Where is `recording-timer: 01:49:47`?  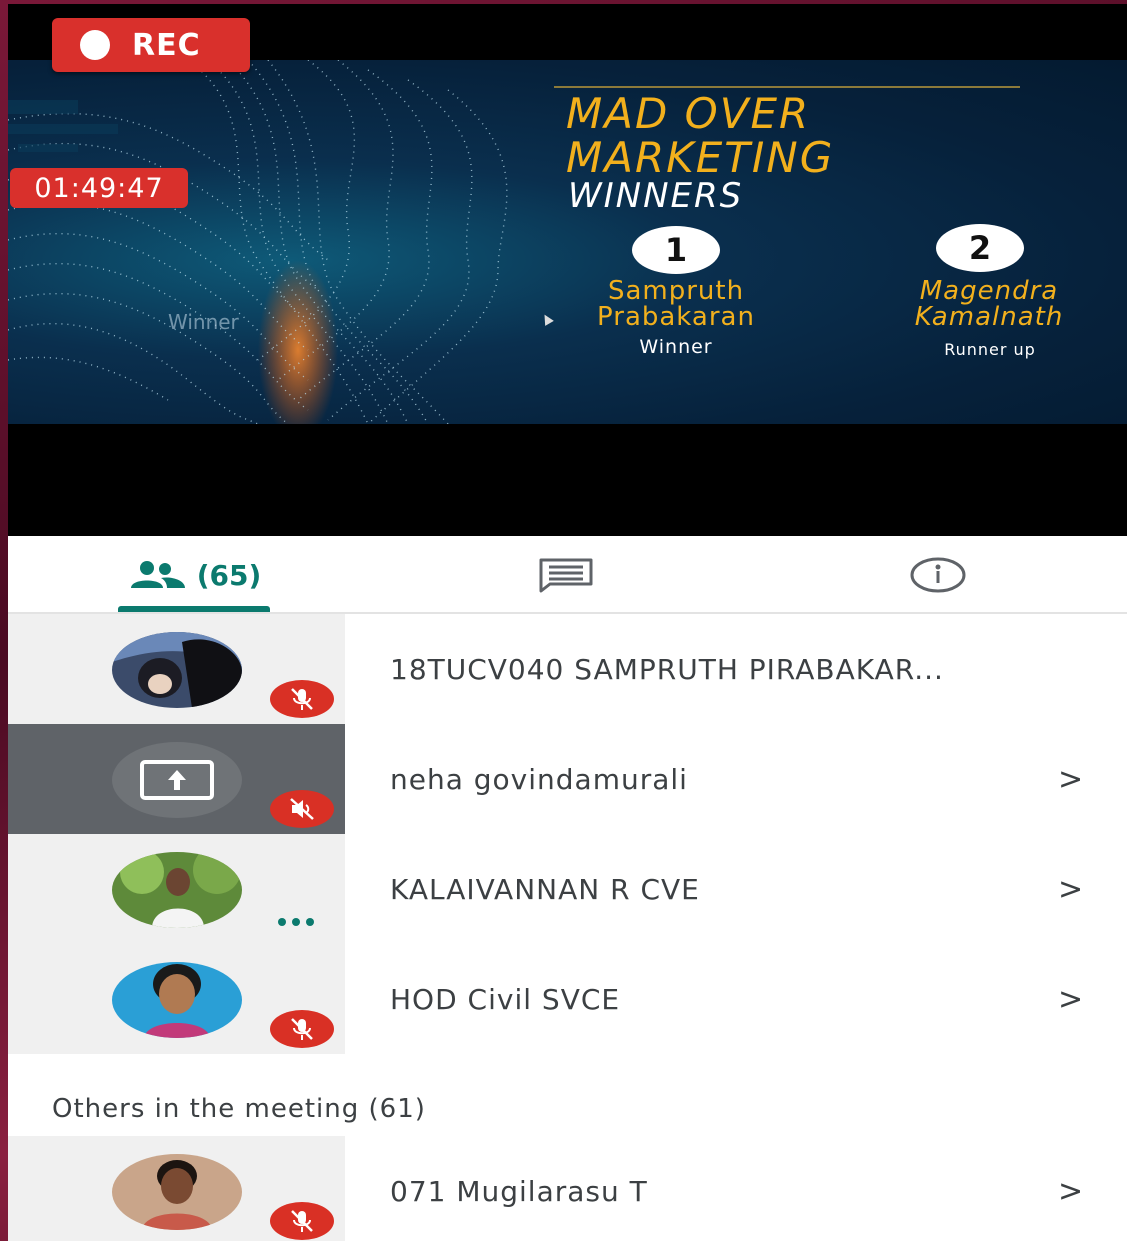
recording-timer: 01:49:47 is located at coordinates (99, 188).